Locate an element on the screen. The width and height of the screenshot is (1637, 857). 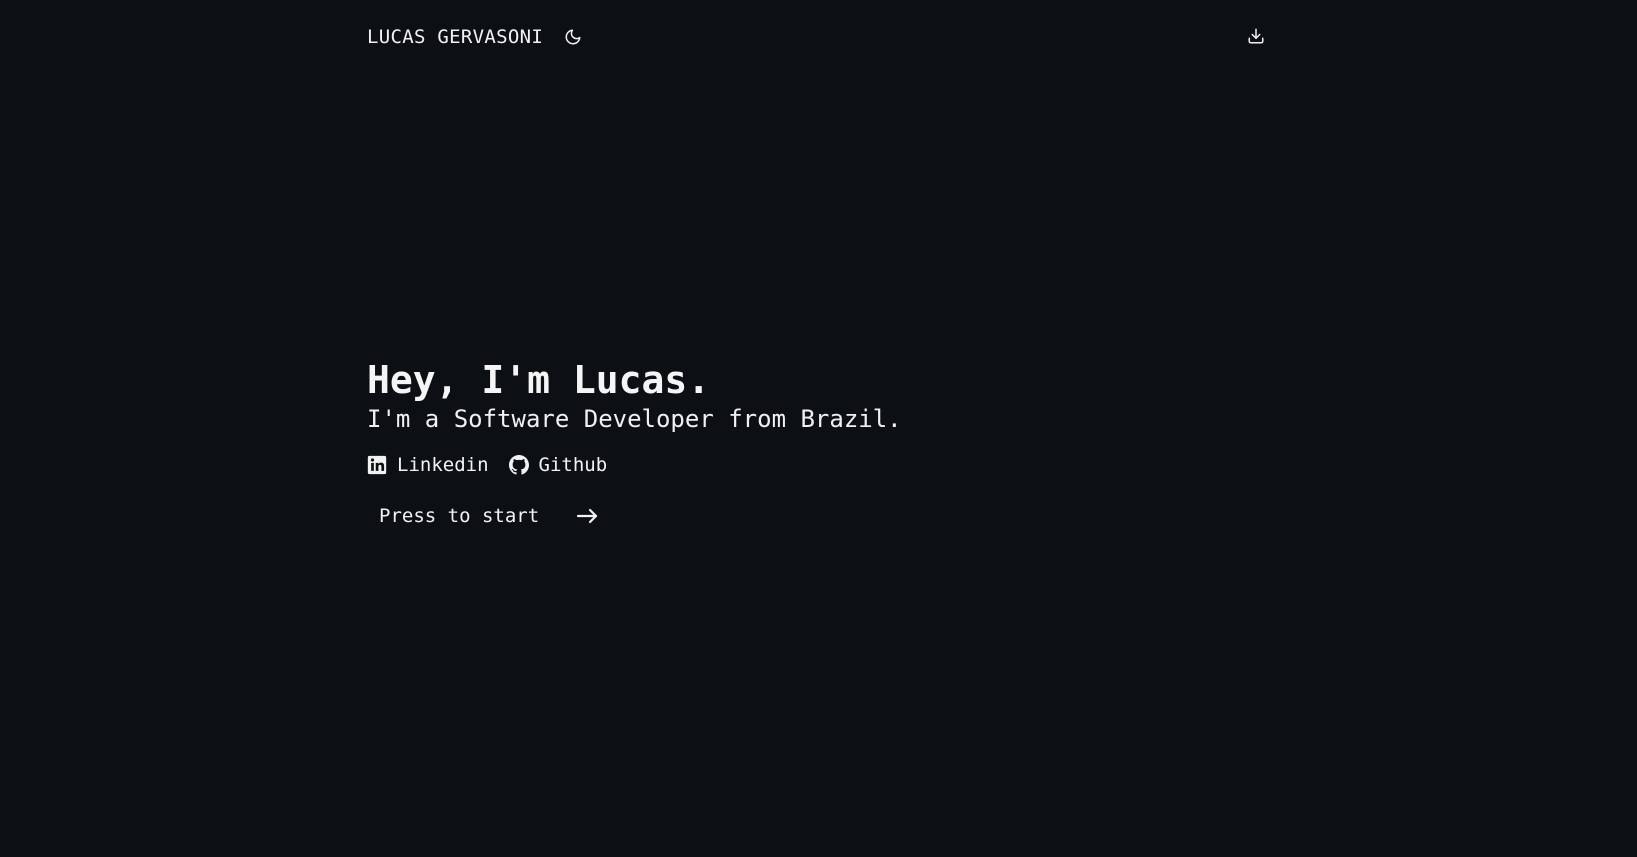
hero-title: Hey, I'm Lucas. is located at coordinates (539, 380).